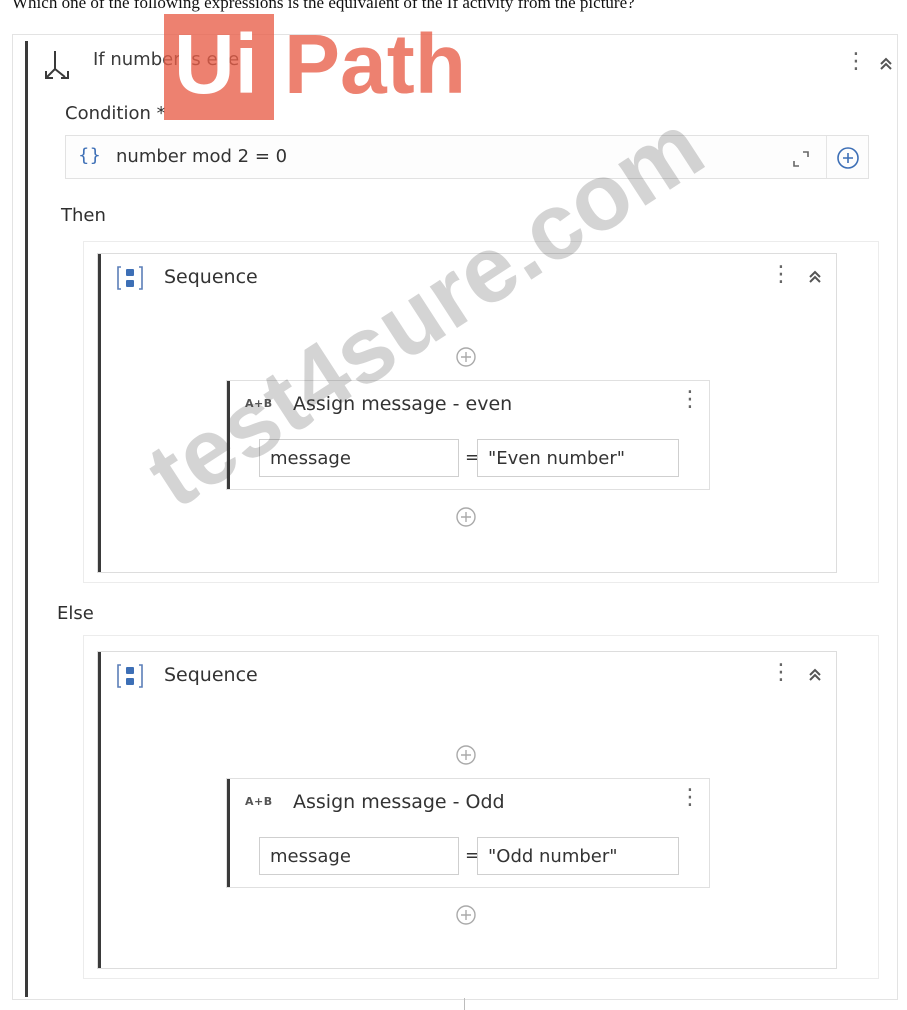 The height and width of the screenshot is (1010, 907). Describe the element at coordinates (826, 157) in the screenshot. I see `condition-divider` at that location.